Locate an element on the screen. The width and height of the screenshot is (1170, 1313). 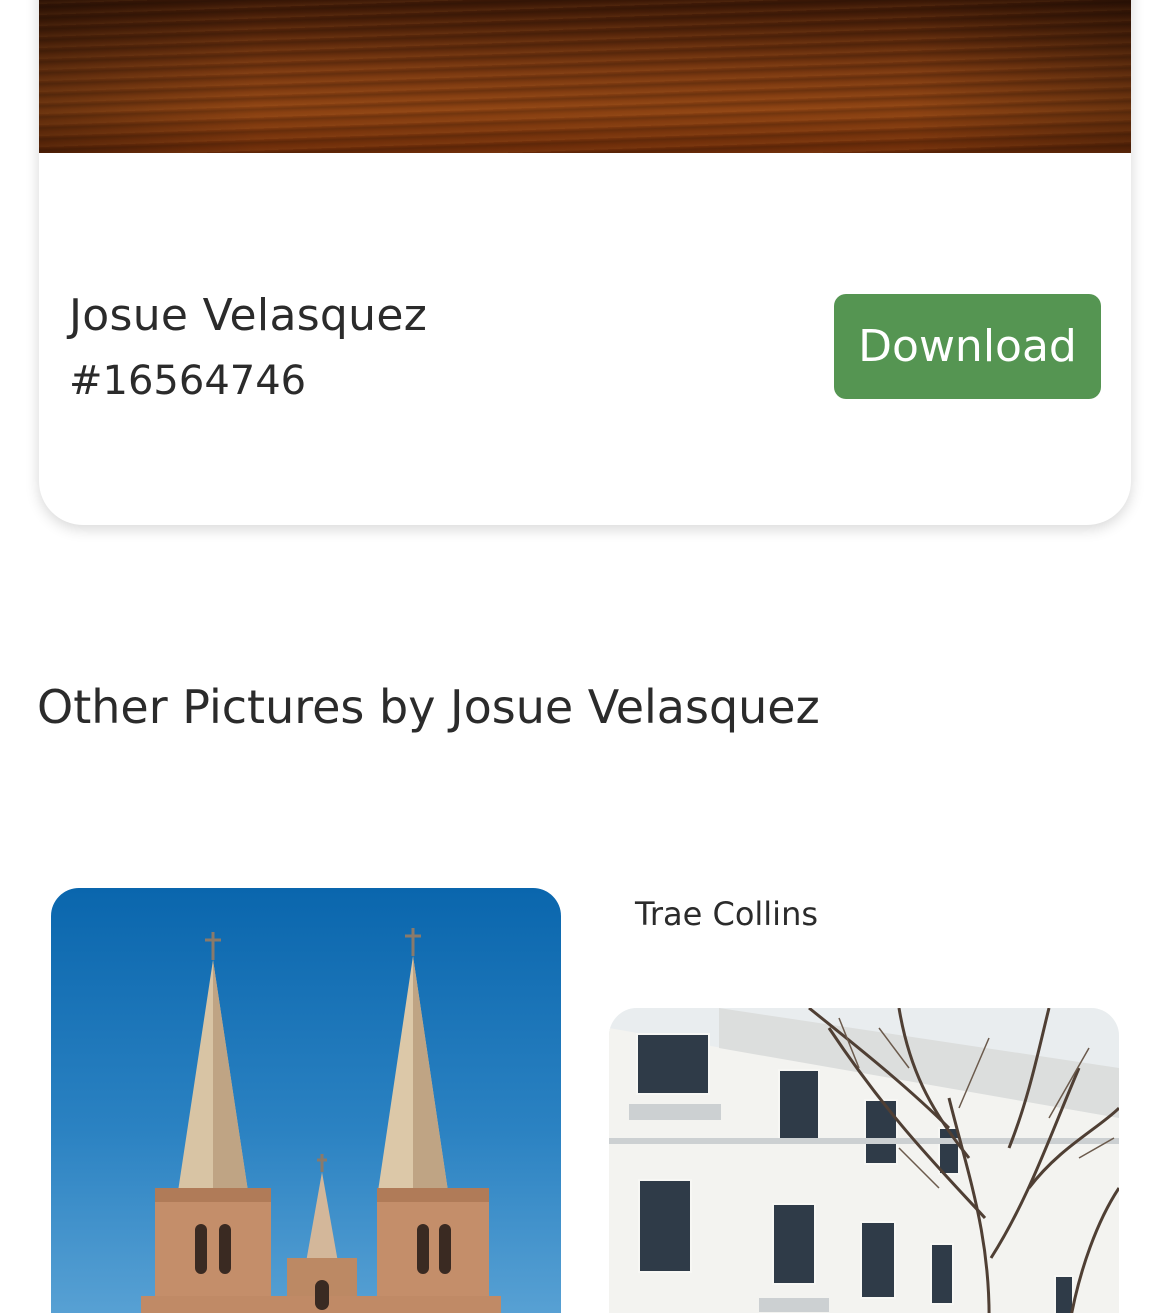
gallery-thumbnail-building is located at coordinates (864, 1160).